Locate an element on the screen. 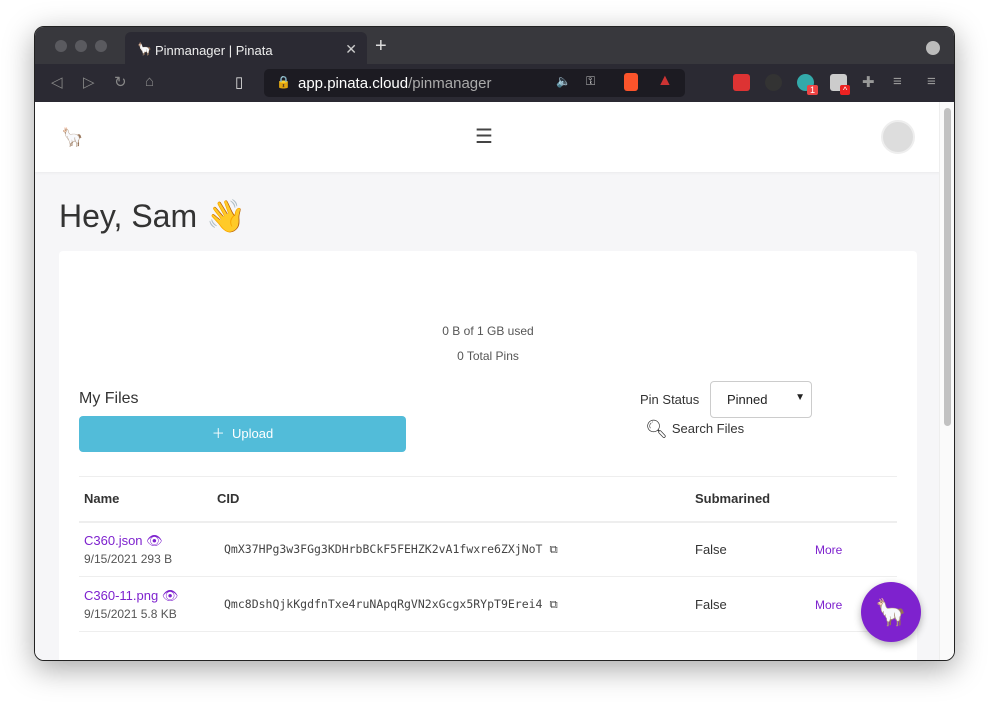 The width and height of the screenshot is (989, 703). close-tab-icon: ✕ is located at coordinates (351, 49).